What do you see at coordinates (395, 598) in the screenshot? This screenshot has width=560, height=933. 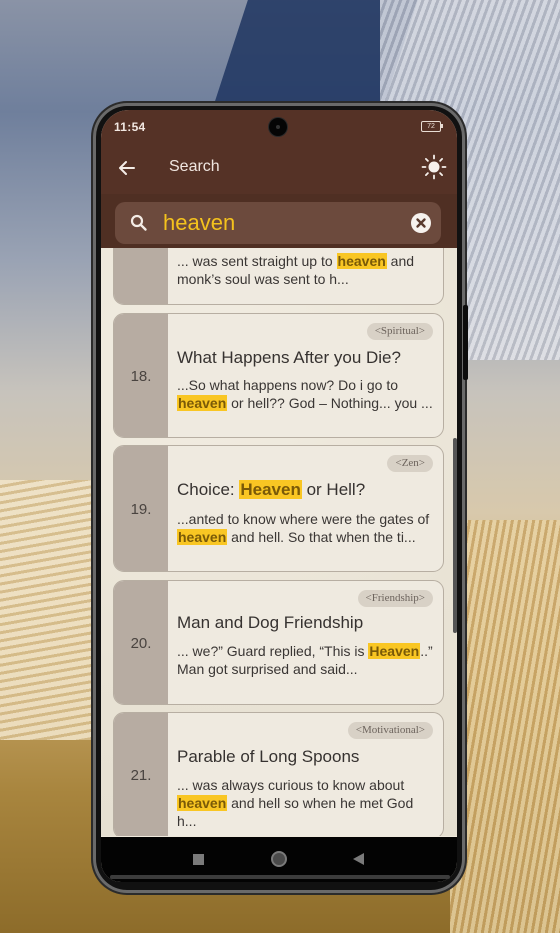 I see `category-tag: <Friendship>` at bounding box center [395, 598].